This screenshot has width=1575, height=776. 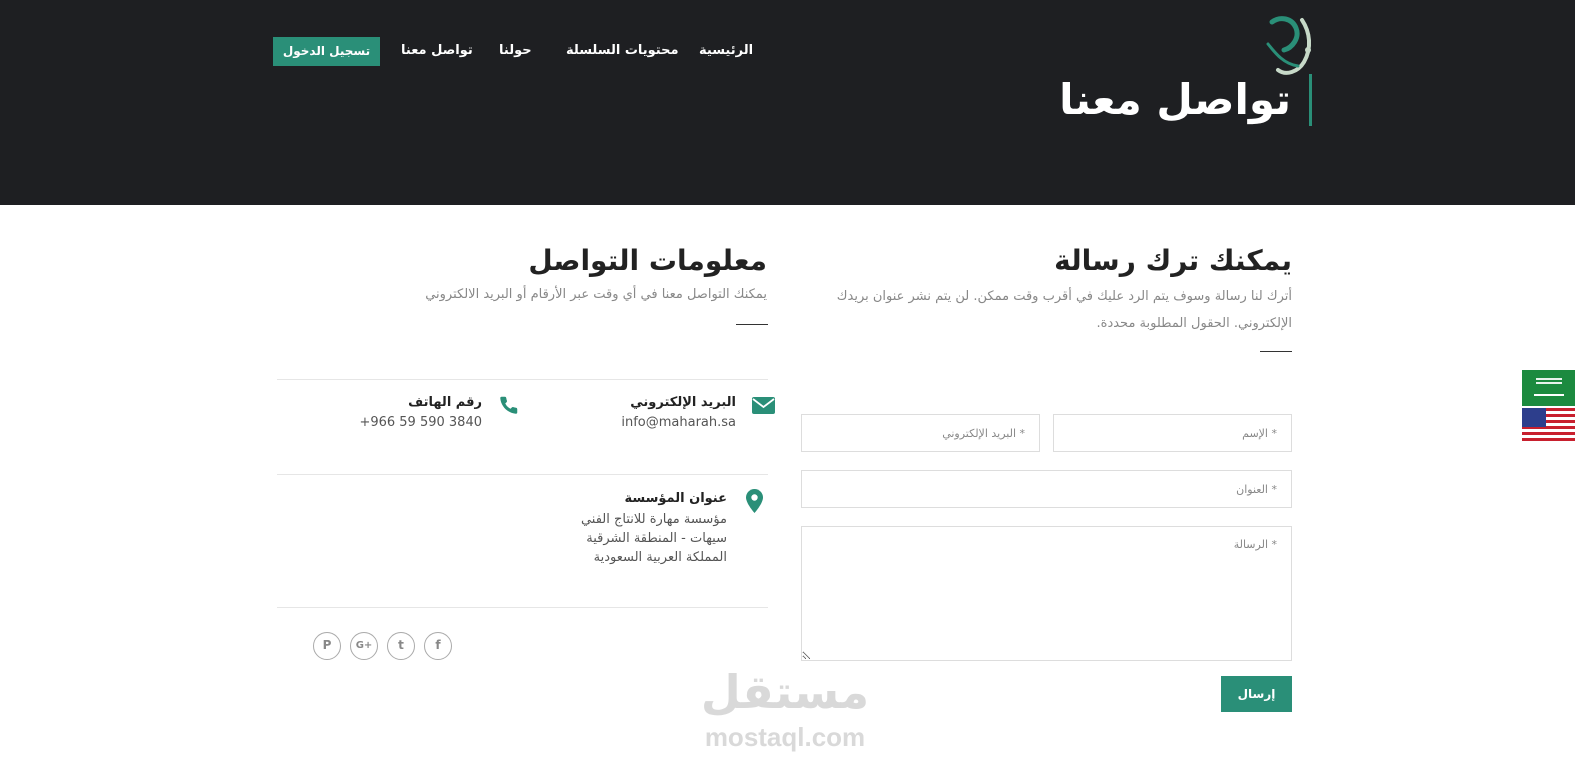 I want to click on page-title: تواصل معنا, so click(x=1185, y=100).